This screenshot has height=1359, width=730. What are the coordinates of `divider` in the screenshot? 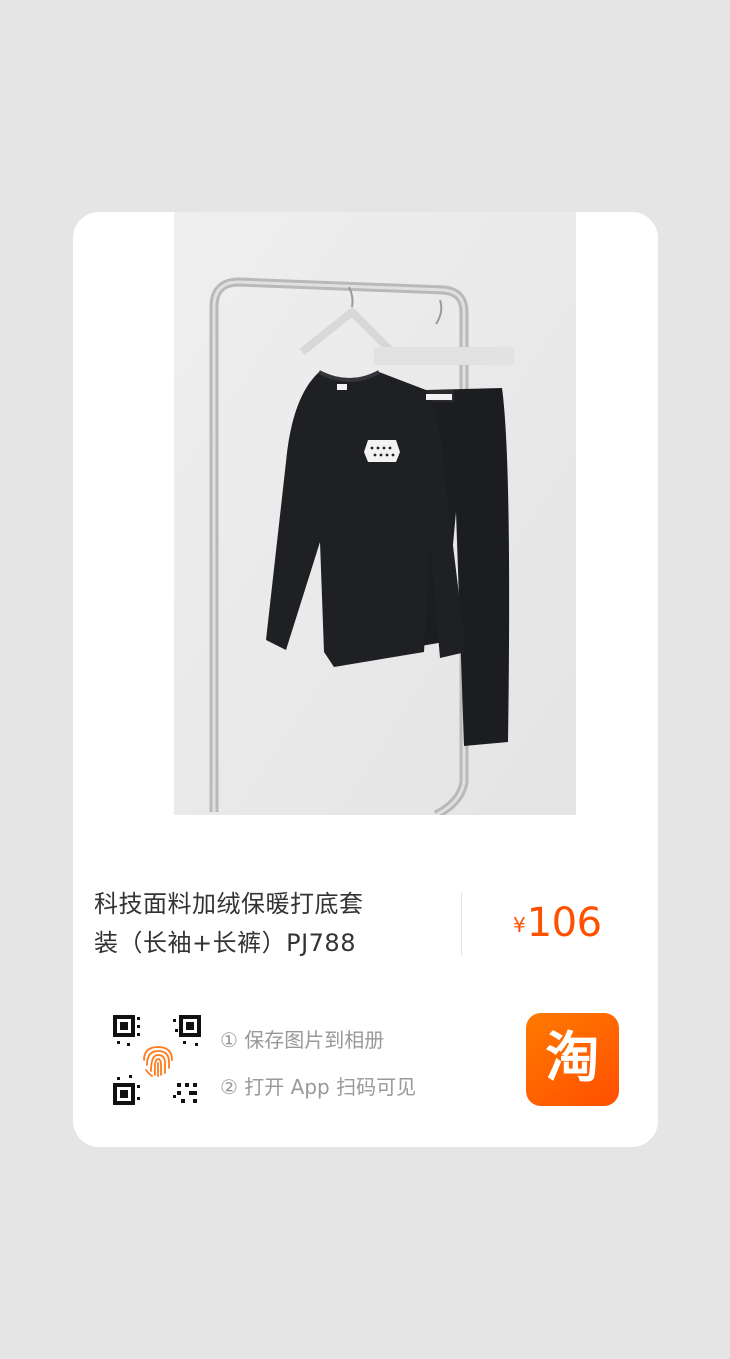 It's located at (461, 924).